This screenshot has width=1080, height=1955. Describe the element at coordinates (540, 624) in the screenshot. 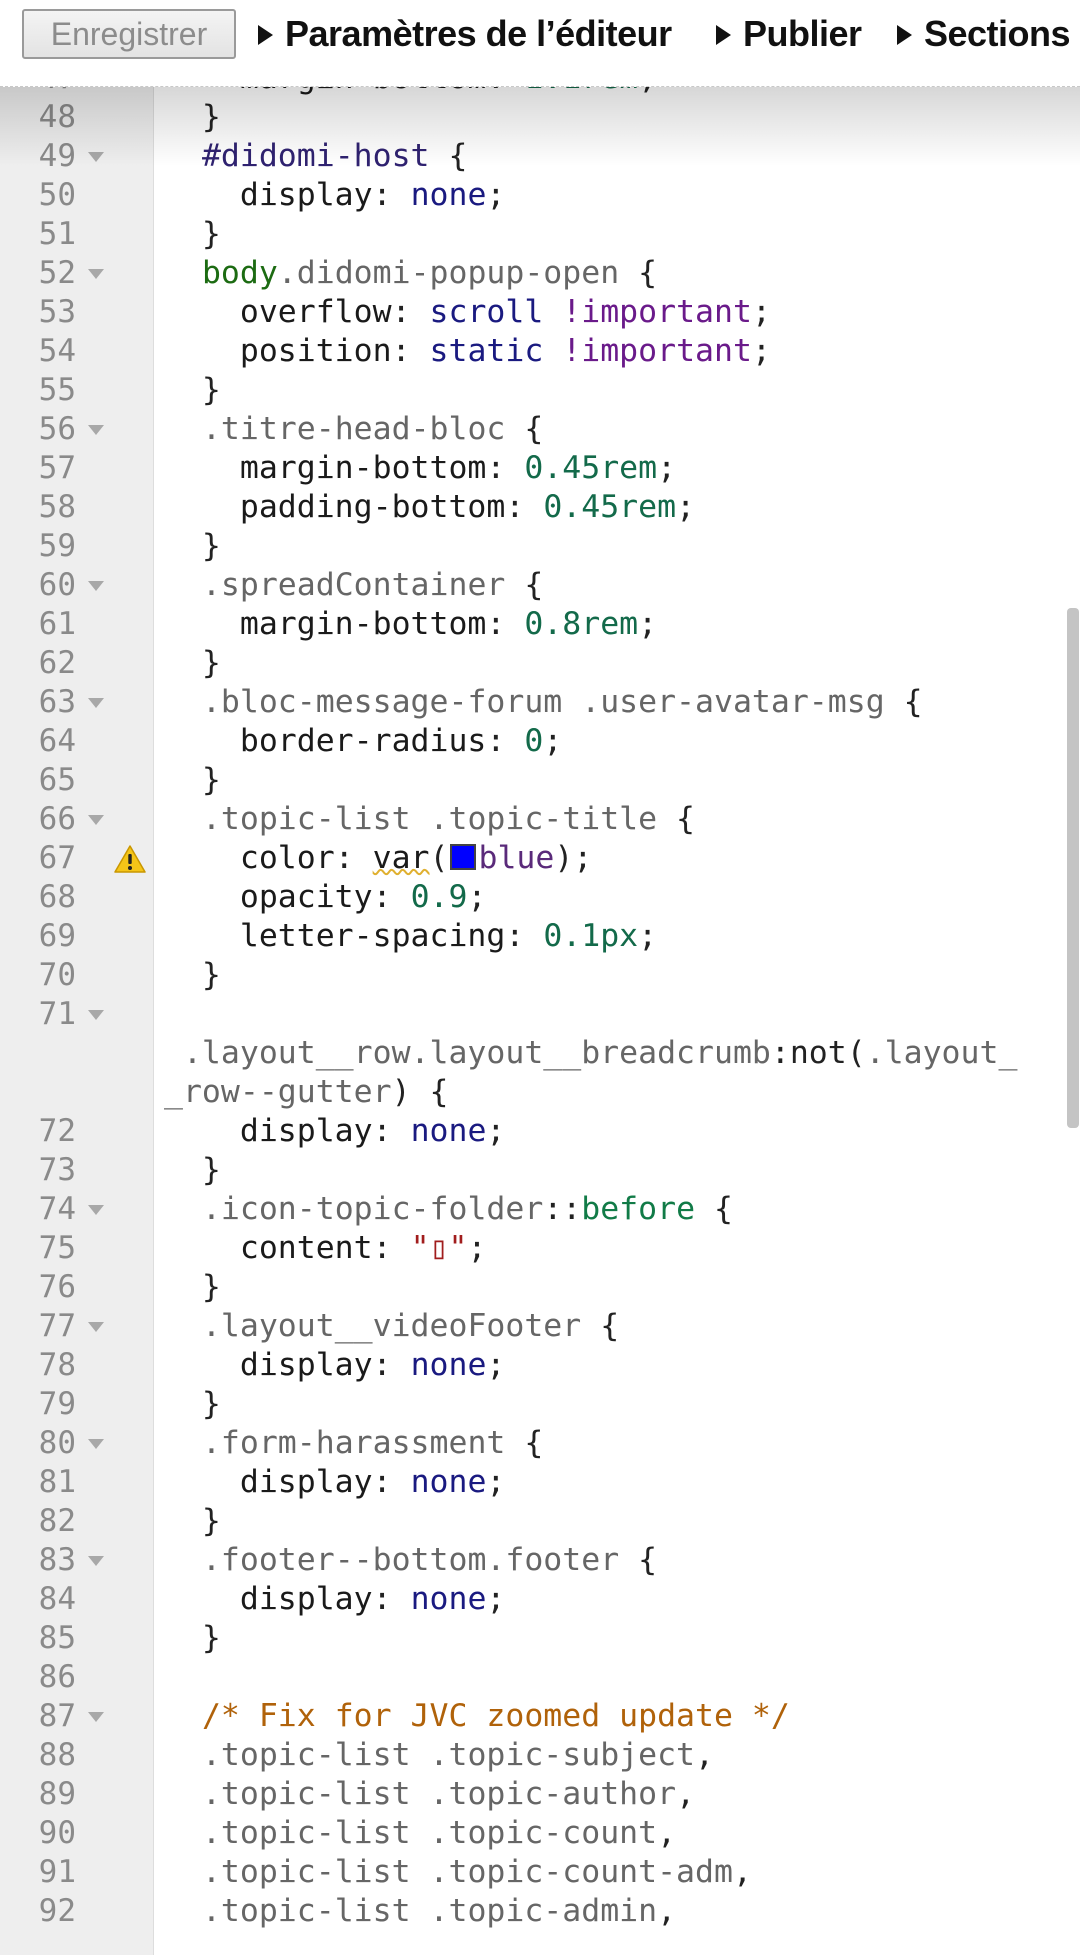

I see `code-line: 61 margin-bottom: 0.8rem;` at that location.